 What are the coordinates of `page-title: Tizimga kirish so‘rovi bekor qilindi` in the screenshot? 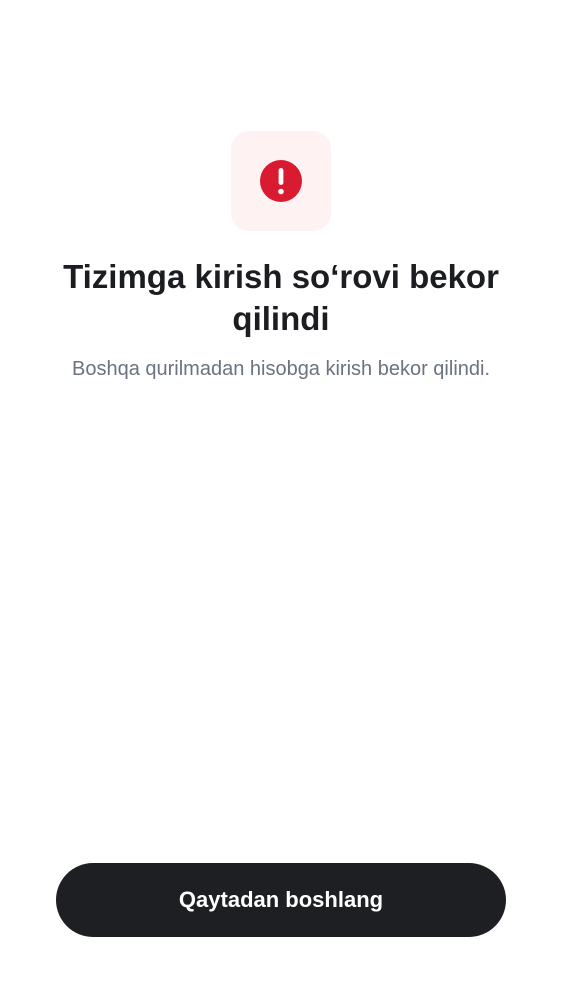 It's located at (281, 297).